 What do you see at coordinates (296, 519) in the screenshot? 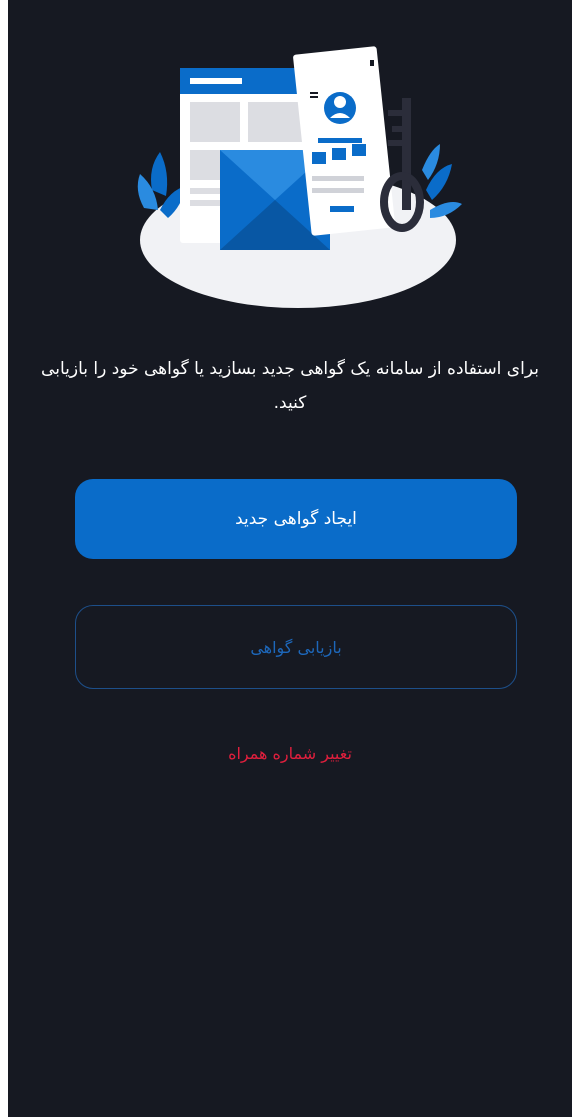
I see `create-certificate-button: ایجاد گواهی جدید` at bounding box center [296, 519].